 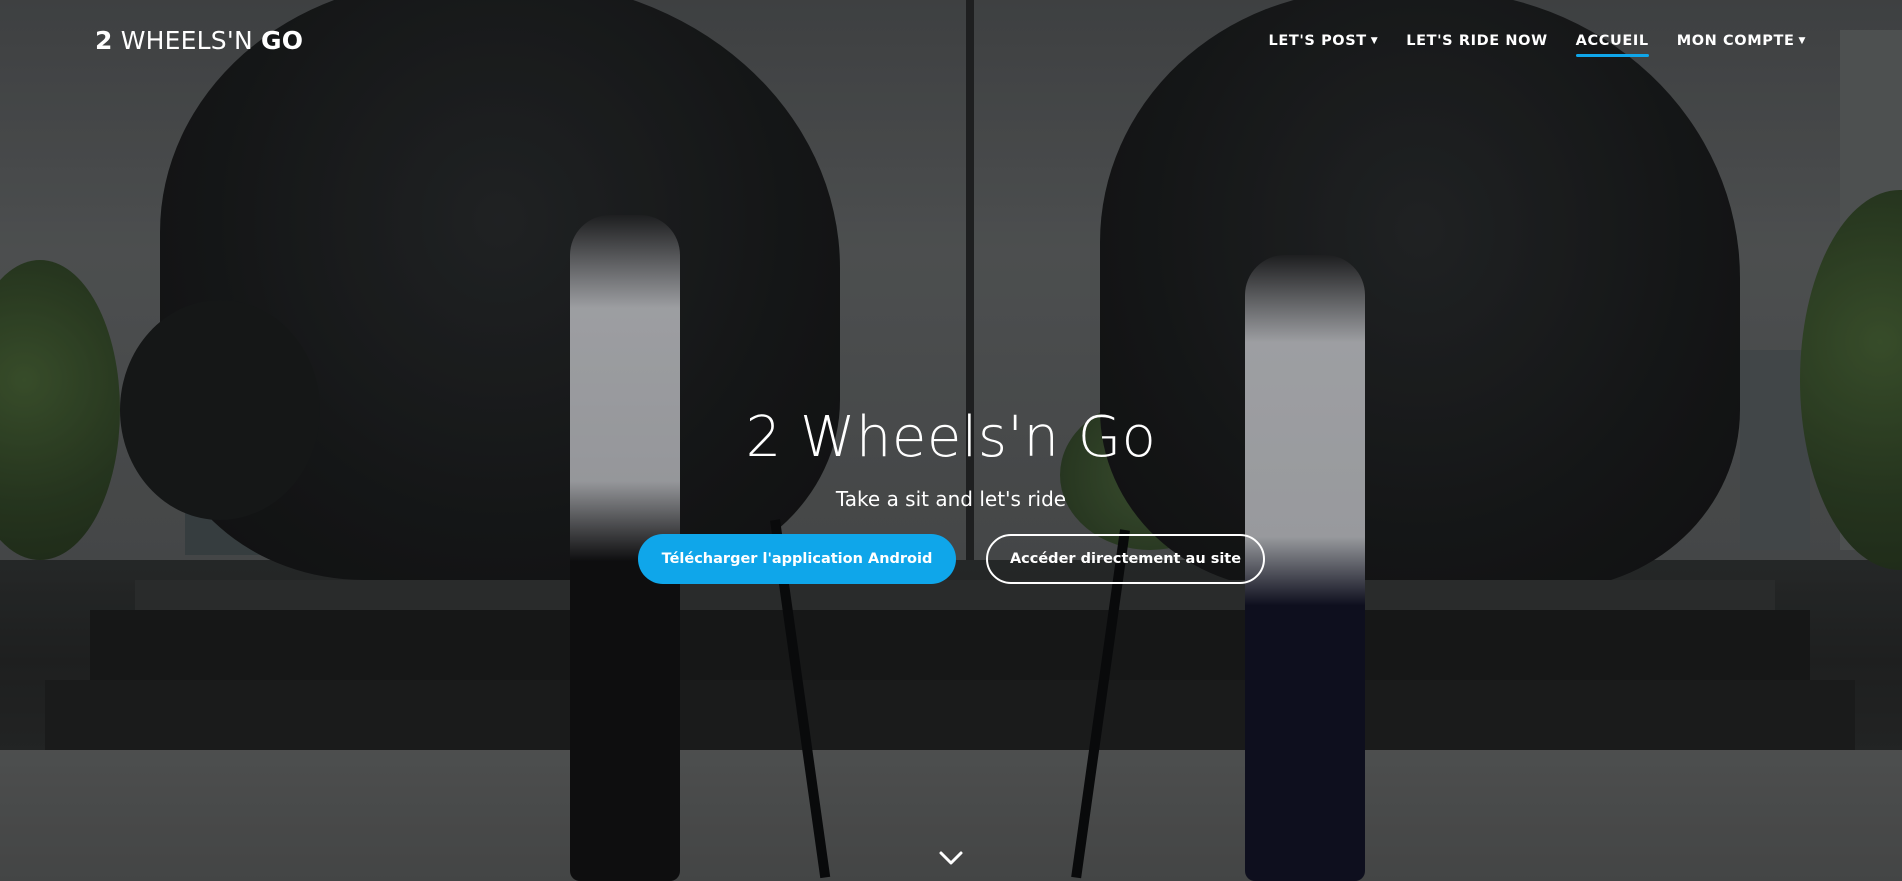 What do you see at coordinates (1317, 41) in the screenshot?
I see `nav-label: LET'S POST` at bounding box center [1317, 41].